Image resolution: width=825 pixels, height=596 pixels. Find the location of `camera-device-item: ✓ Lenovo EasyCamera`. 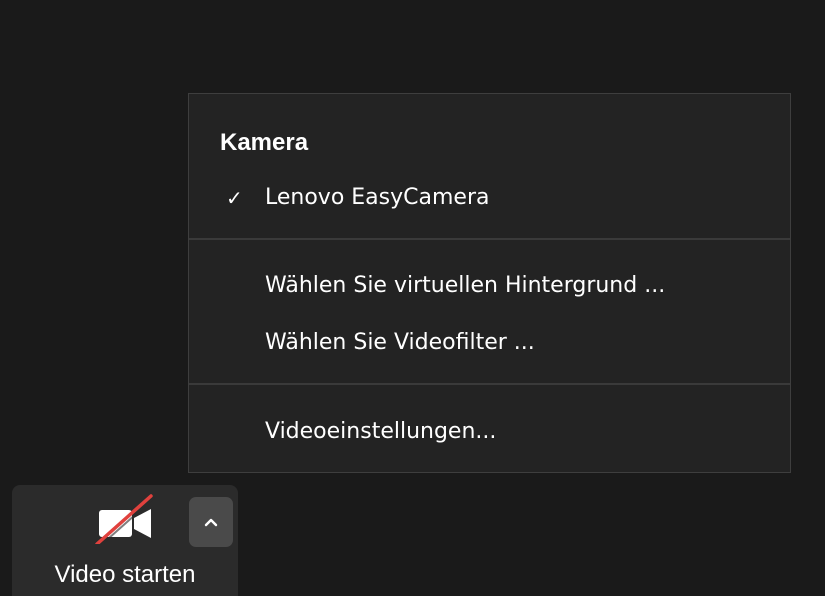

camera-device-item: ✓ Lenovo EasyCamera is located at coordinates (489, 198).